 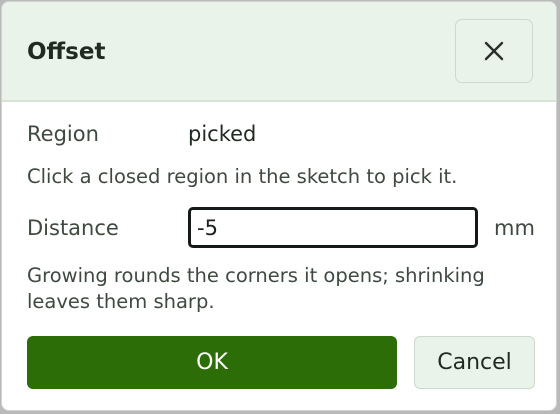 I want to click on region-label: Region, so click(x=63, y=134).